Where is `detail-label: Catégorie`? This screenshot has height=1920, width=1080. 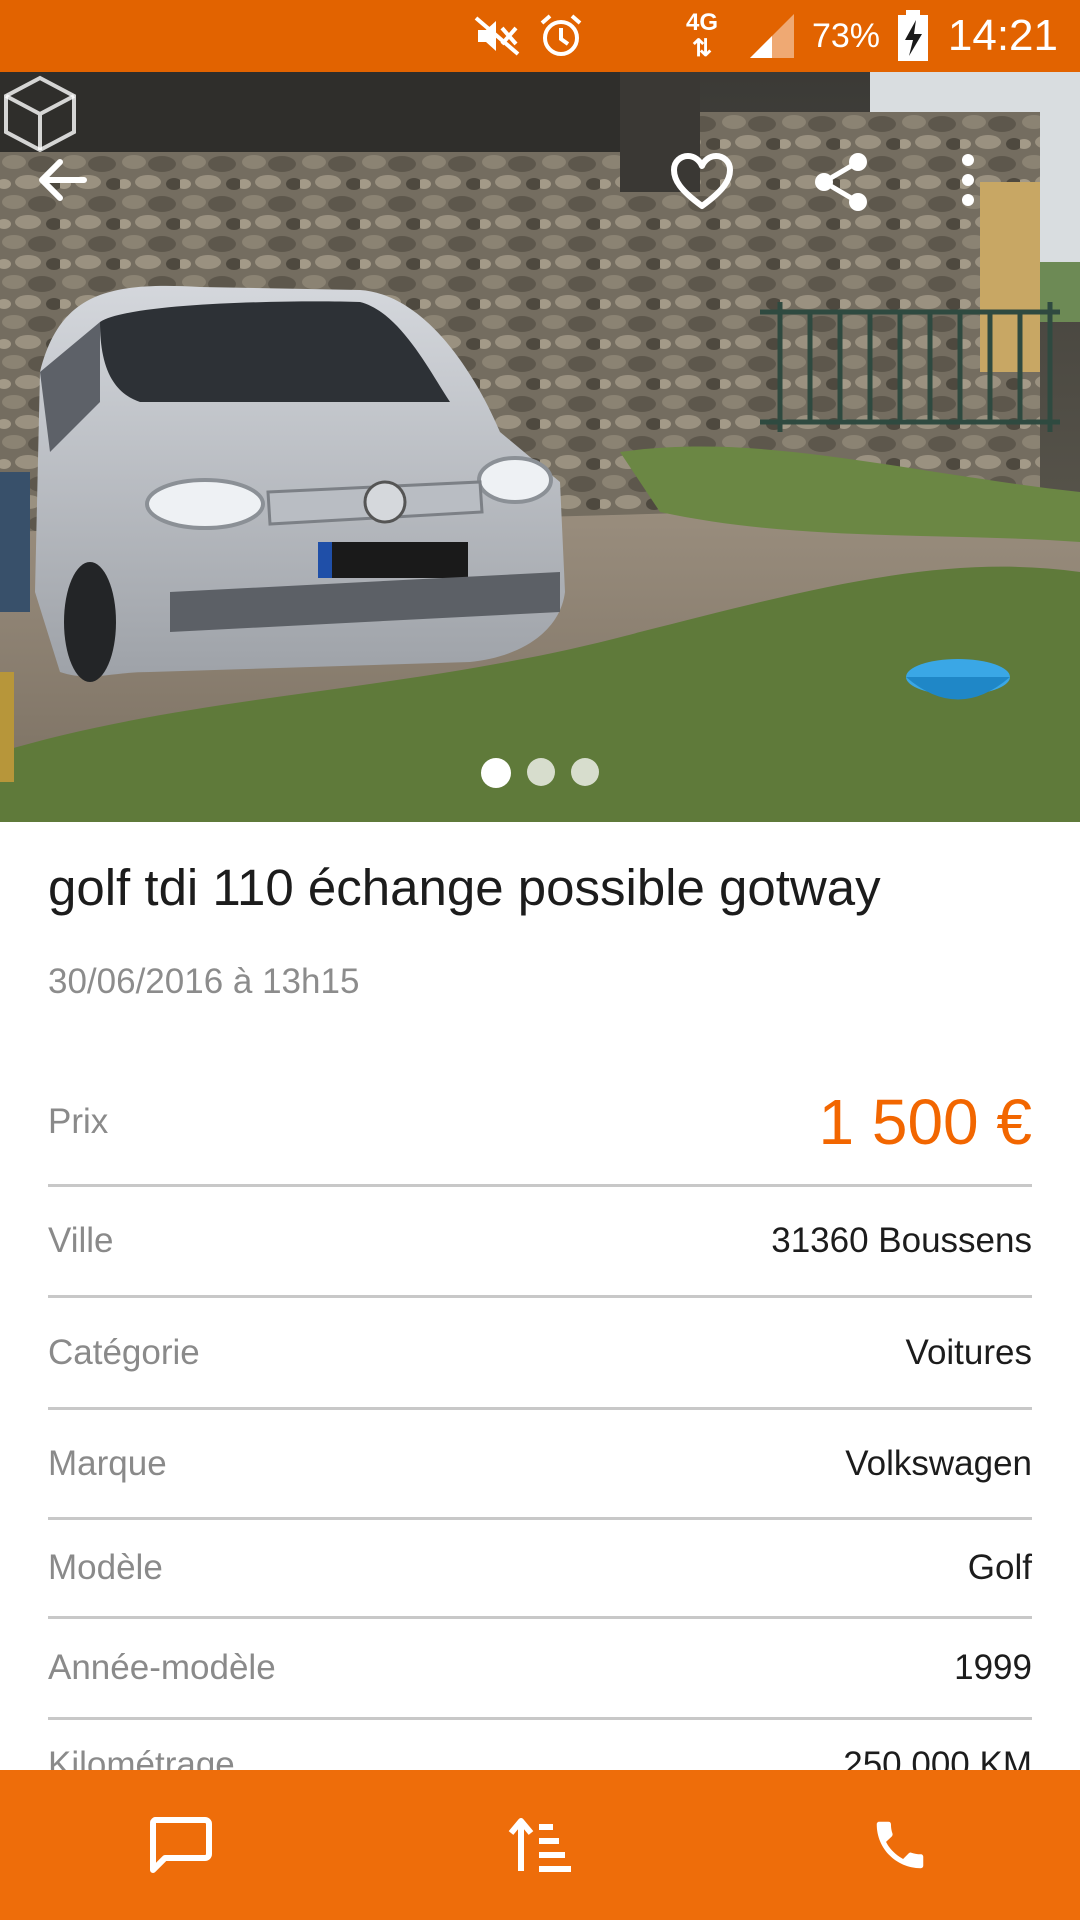
detail-label: Catégorie is located at coordinates (124, 1352).